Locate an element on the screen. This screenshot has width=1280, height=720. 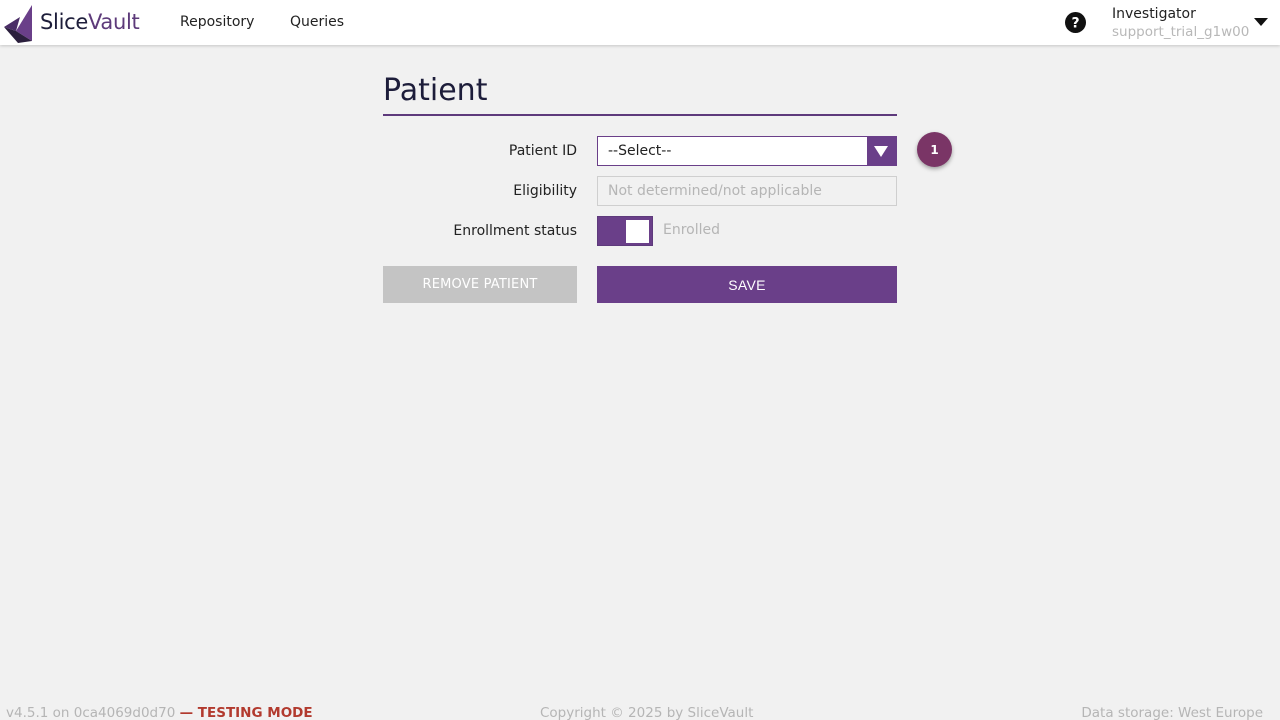
user-menu: Investigator support_trial_g1w00 is located at coordinates (1180, 23).